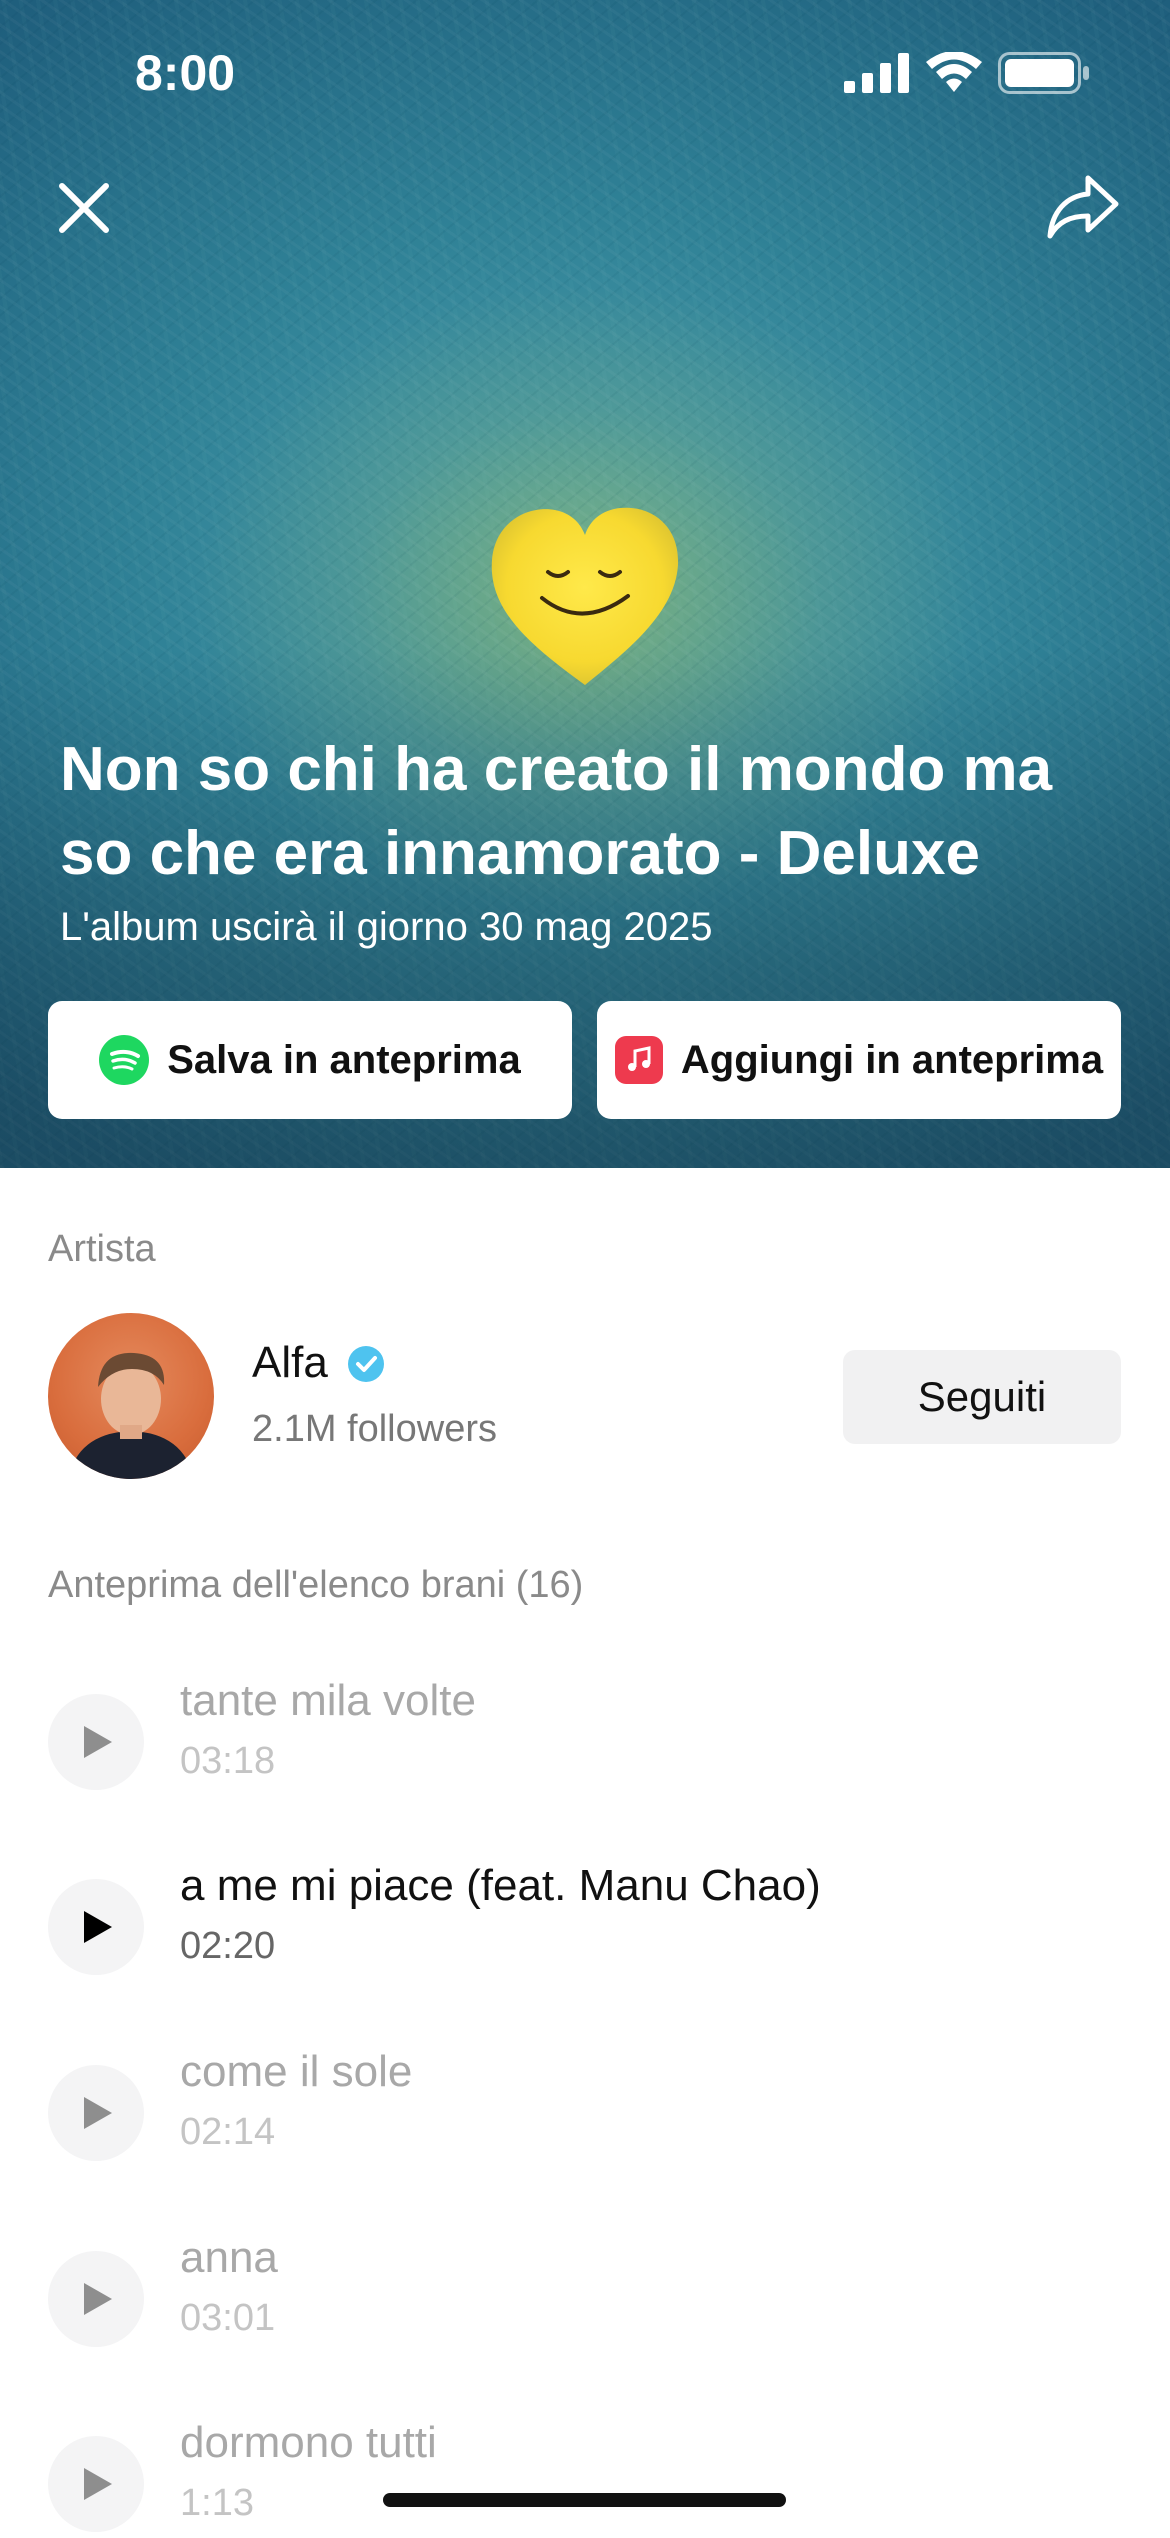  Describe the element at coordinates (344, 1059) in the screenshot. I see `spotify-presave-label: Salva in anteprima` at that location.